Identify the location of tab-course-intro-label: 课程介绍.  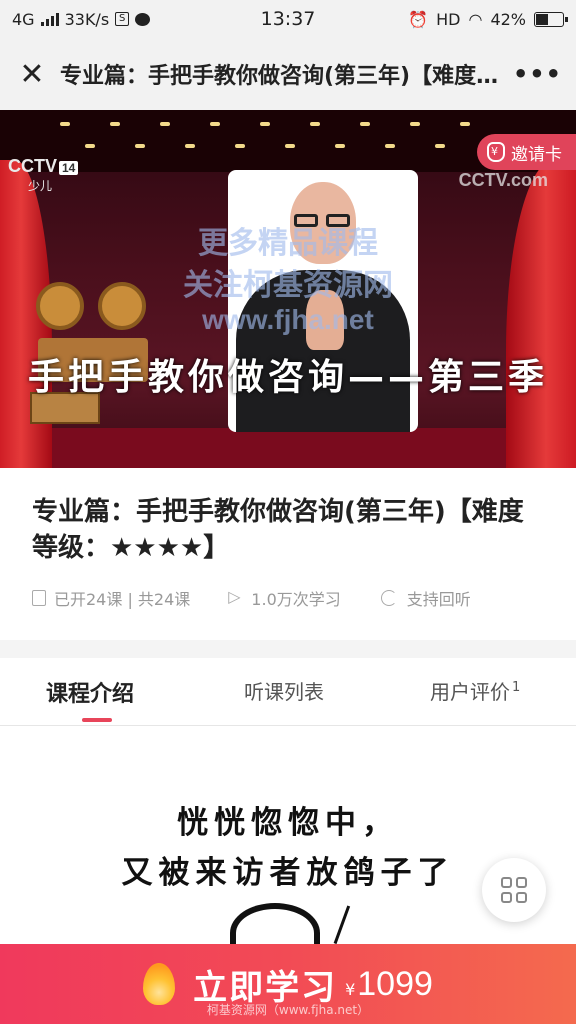
(90, 694).